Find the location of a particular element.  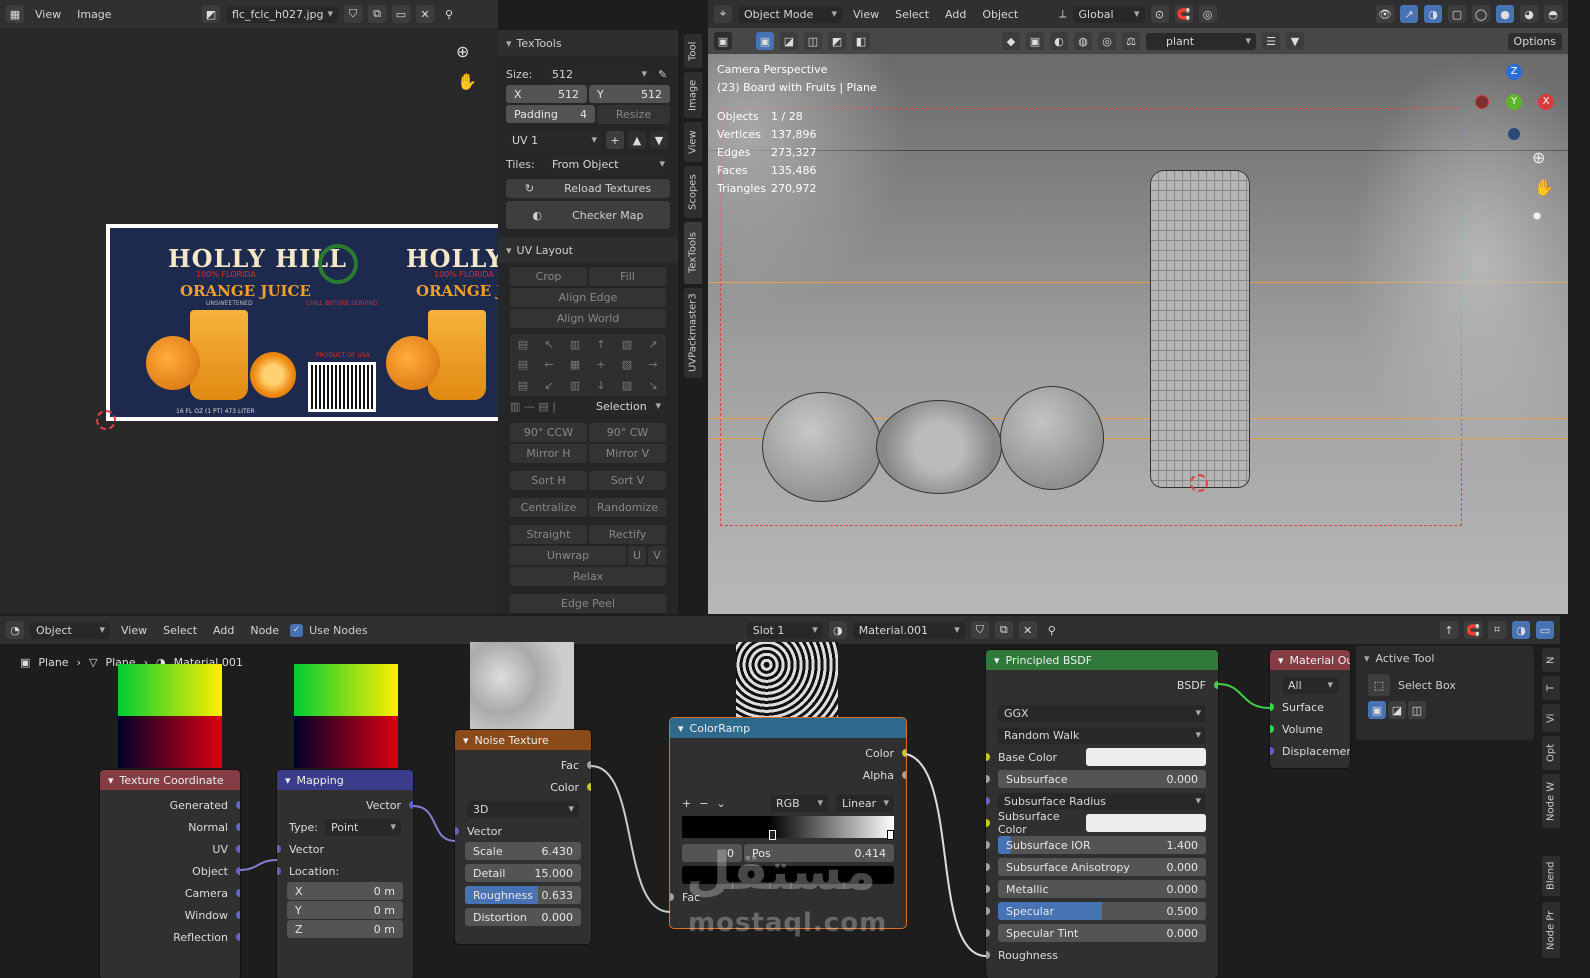

select-intersect-icon: ◧ is located at coordinates (861, 41).